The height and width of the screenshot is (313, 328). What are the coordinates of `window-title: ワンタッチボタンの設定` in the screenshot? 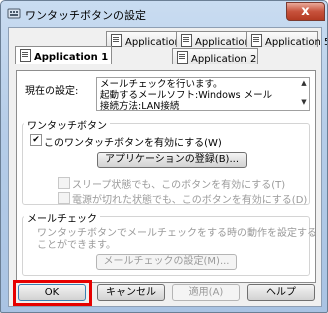 It's located at (85, 15).